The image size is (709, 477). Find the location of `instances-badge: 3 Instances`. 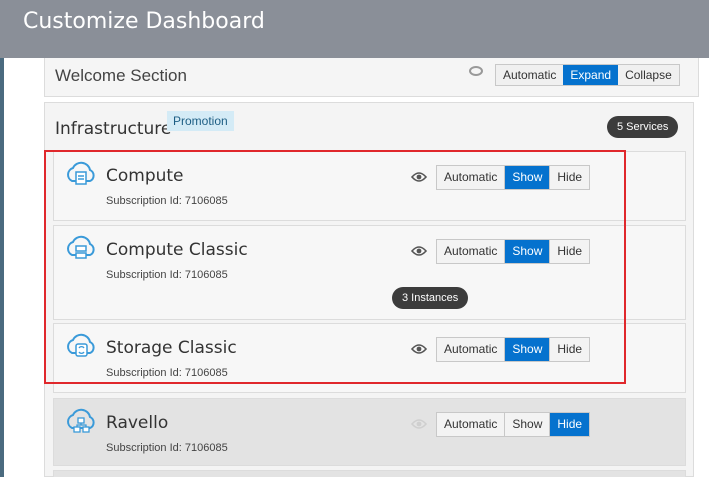

instances-badge: 3 Instances is located at coordinates (430, 298).